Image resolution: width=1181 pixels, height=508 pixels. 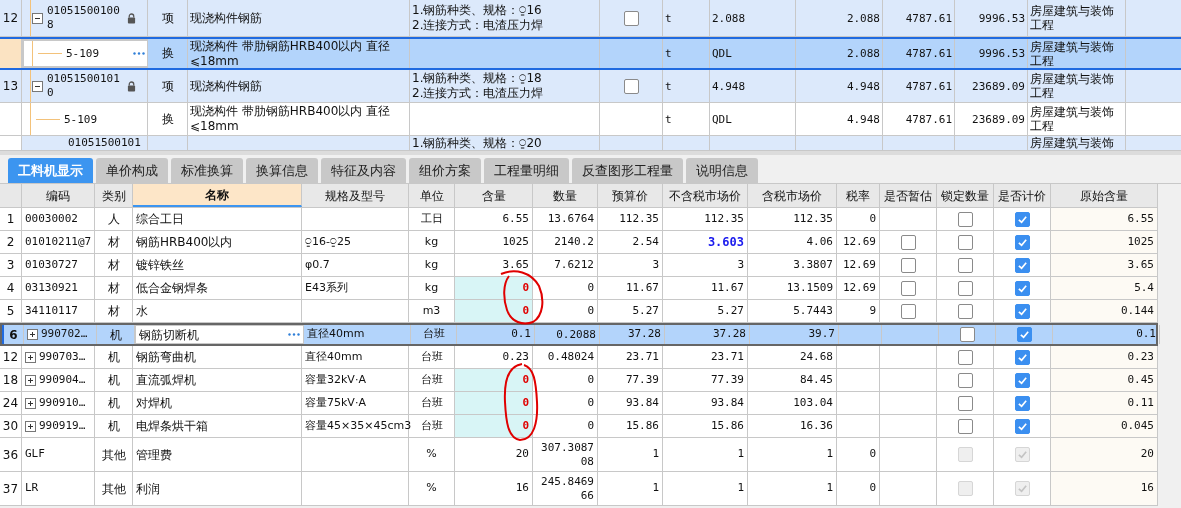 I want to click on checkmark-icon, so click(x=1022, y=357).